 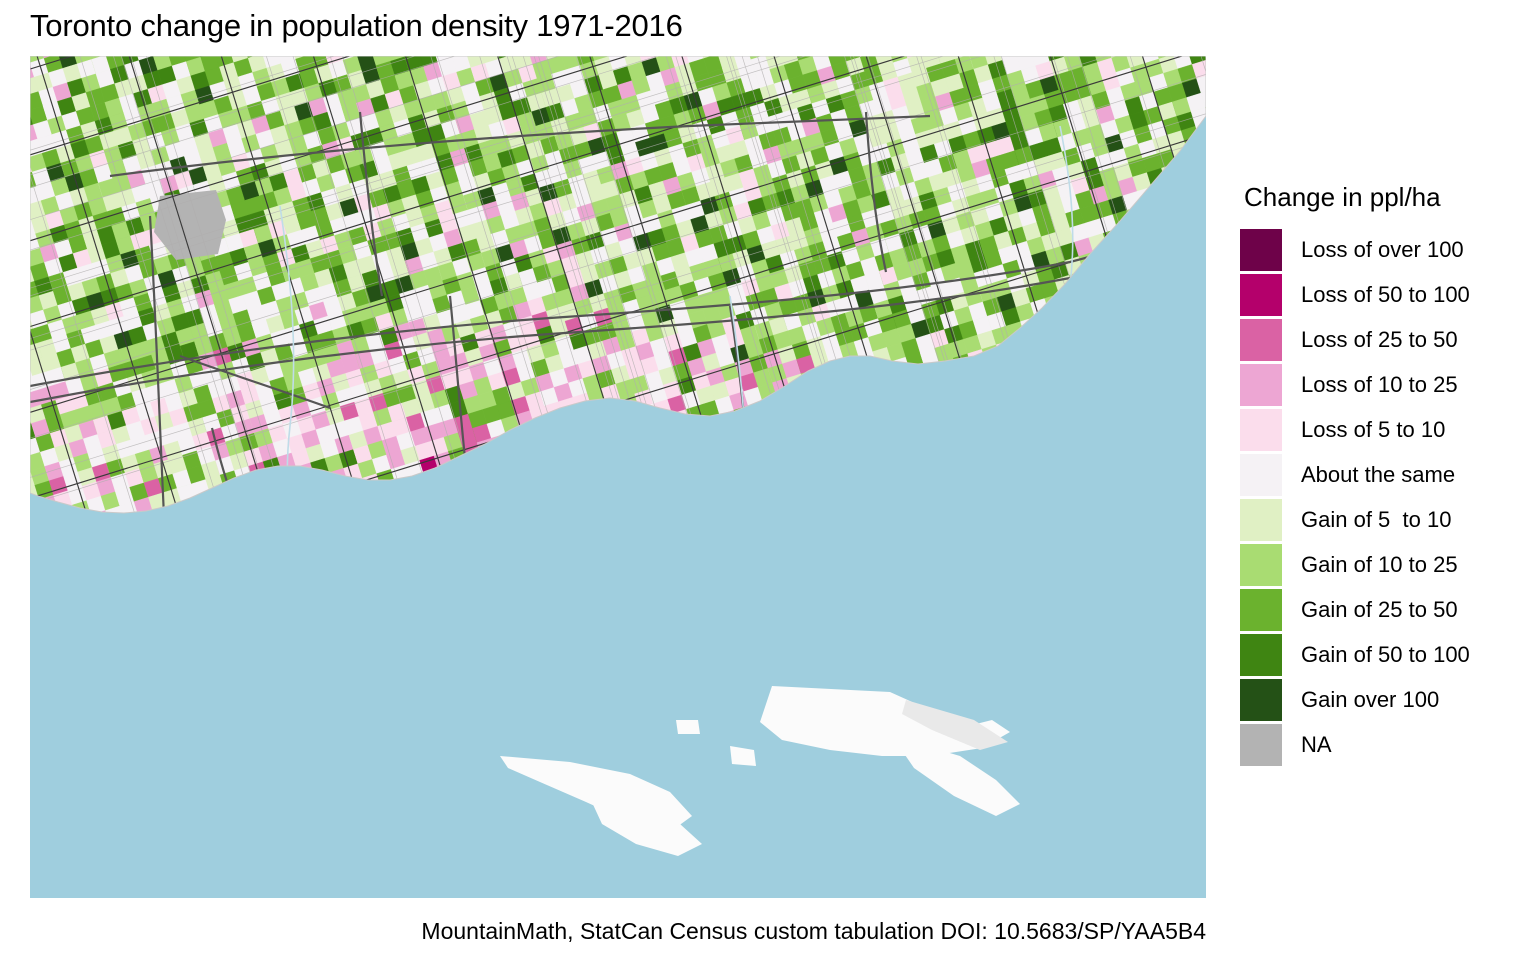 What do you see at coordinates (1379, 609) in the screenshot?
I see `legend-item-label: Gain of 25 to 50` at bounding box center [1379, 609].